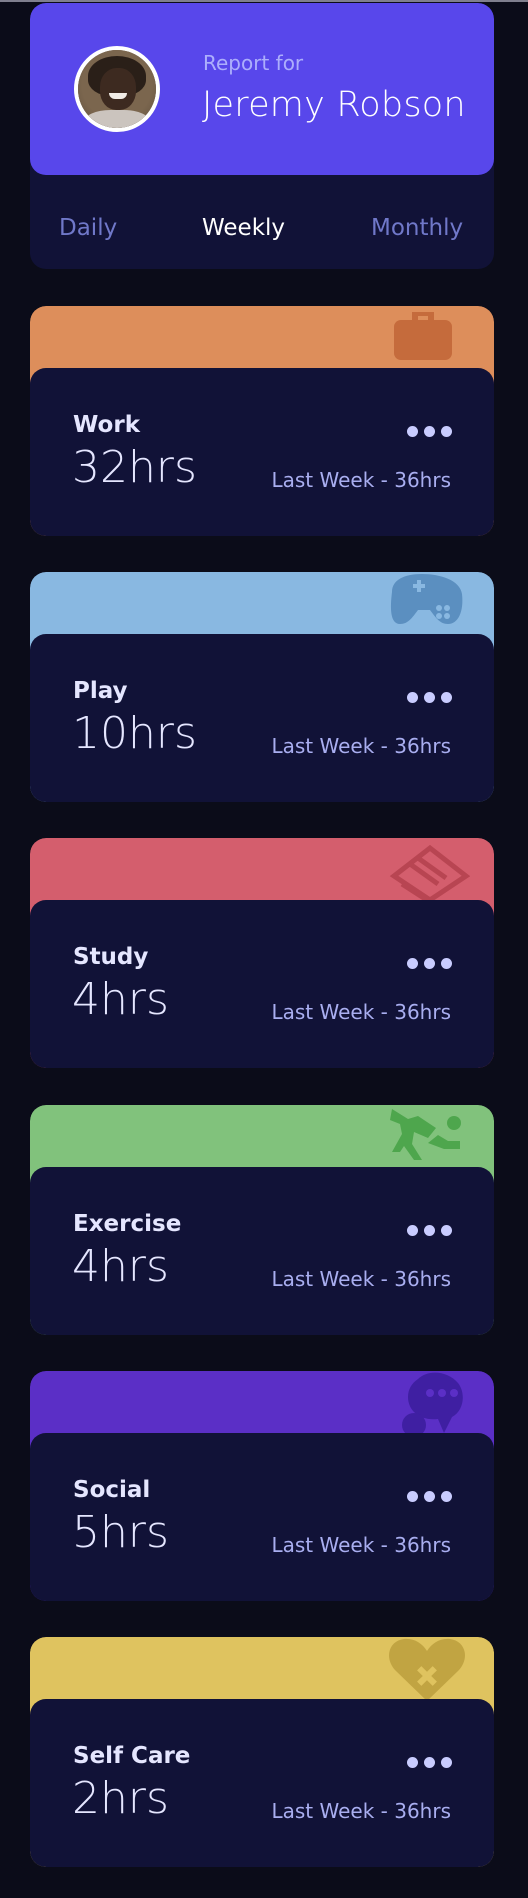 The width and height of the screenshot is (528, 1898). Describe the element at coordinates (427, 1669) in the screenshot. I see `heart-icon` at that location.